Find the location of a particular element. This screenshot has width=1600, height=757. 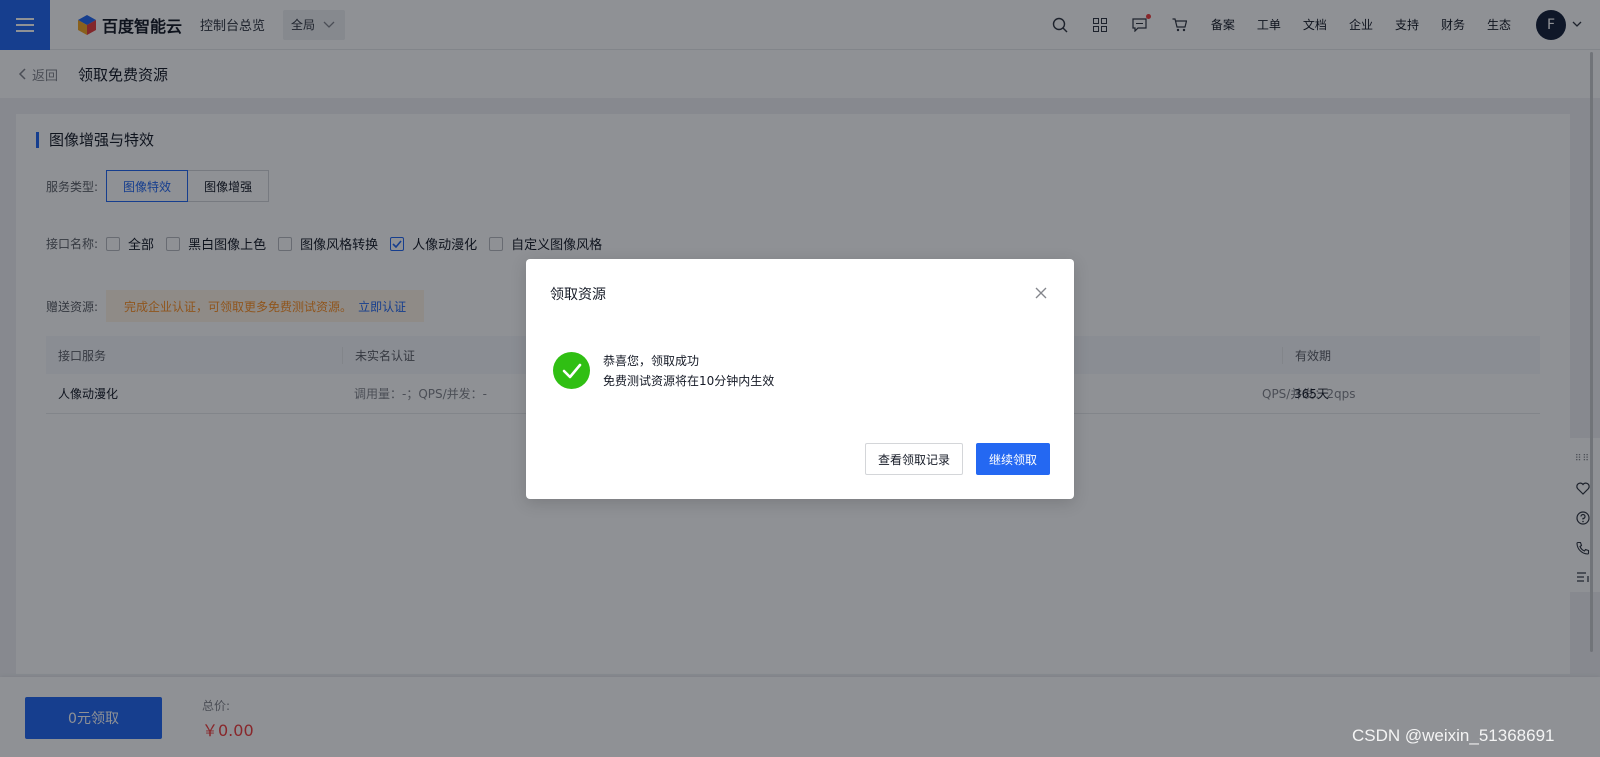

dialog-title: 领取资源 is located at coordinates (578, 295).